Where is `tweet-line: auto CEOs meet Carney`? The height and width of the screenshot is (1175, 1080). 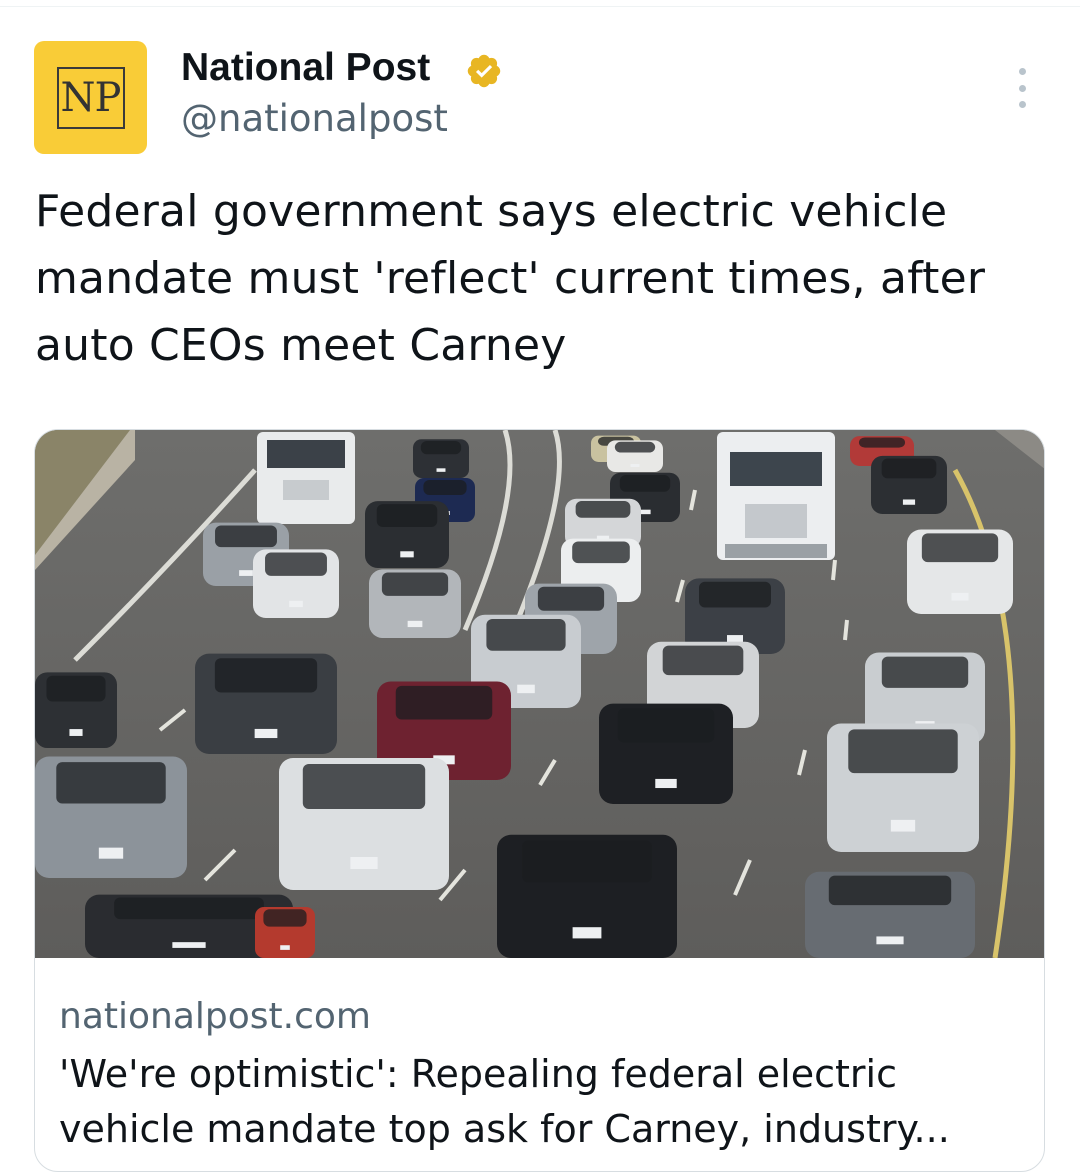 tweet-line: auto CEOs meet Carney is located at coordinates (301, 345).